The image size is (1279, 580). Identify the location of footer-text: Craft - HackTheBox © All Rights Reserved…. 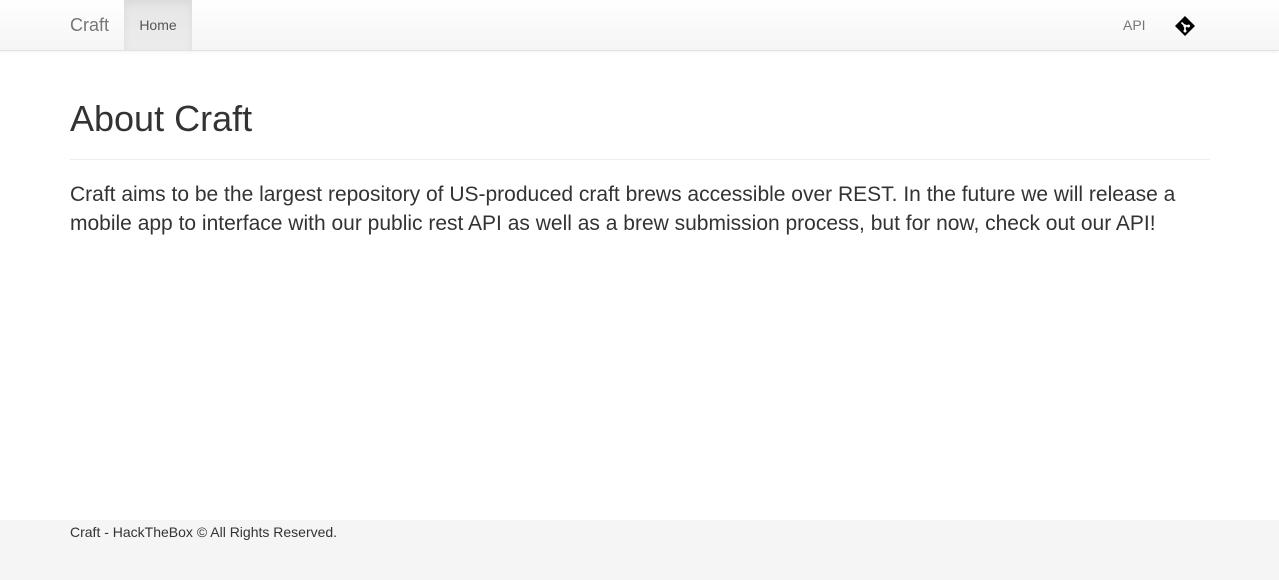
(204, 532).